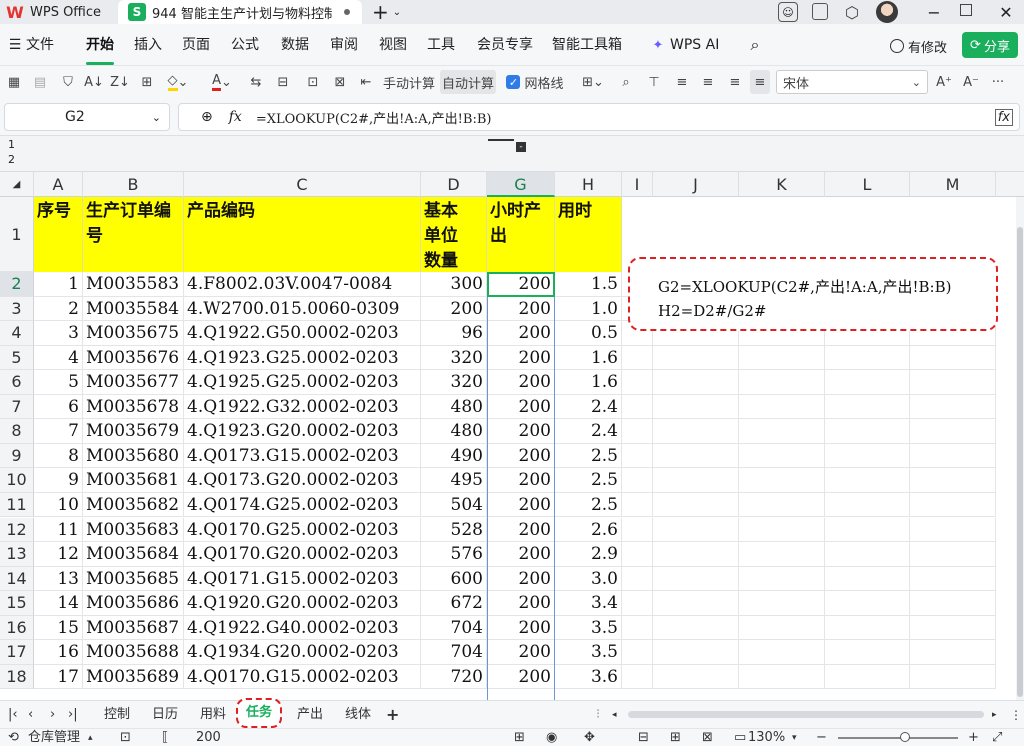 The image size is (1024, 747). Describe the element at coordinates (17, 358) in the screenshot. I see `row-header: 5` at that location.